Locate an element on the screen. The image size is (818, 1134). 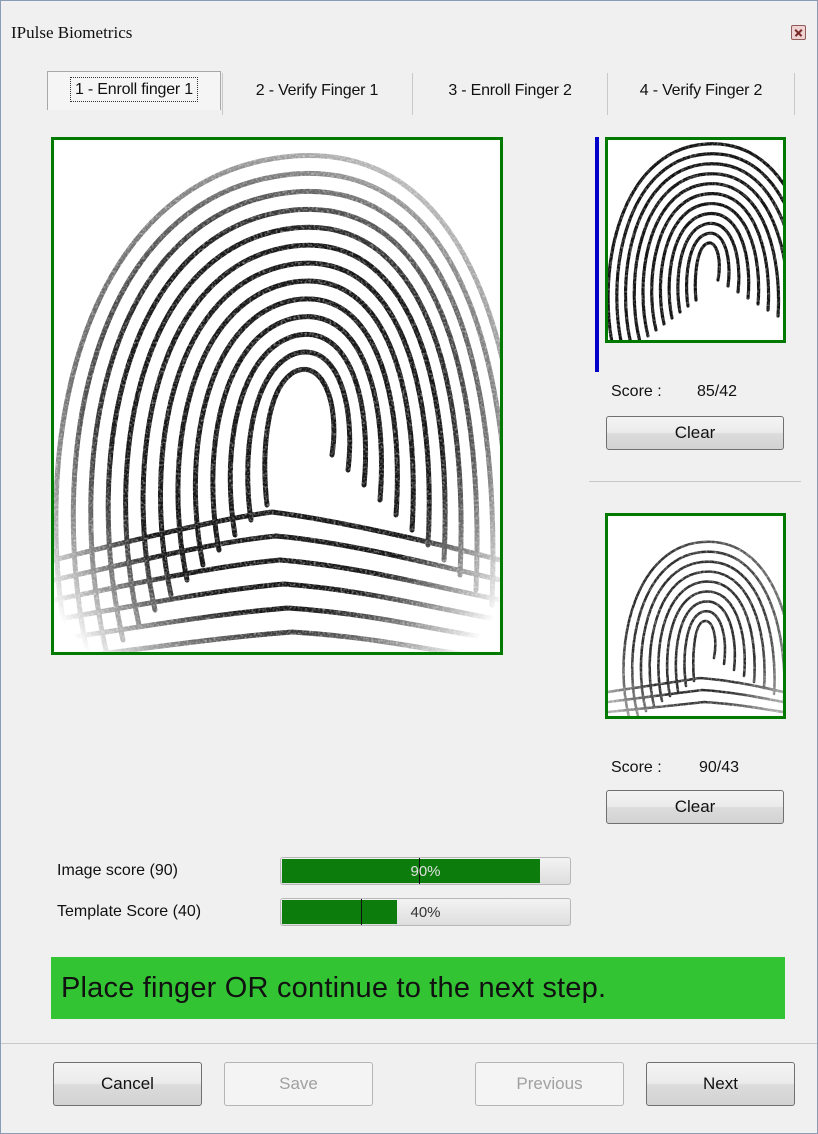
template-score-percent: 40% is located at coordinates (425, 912).